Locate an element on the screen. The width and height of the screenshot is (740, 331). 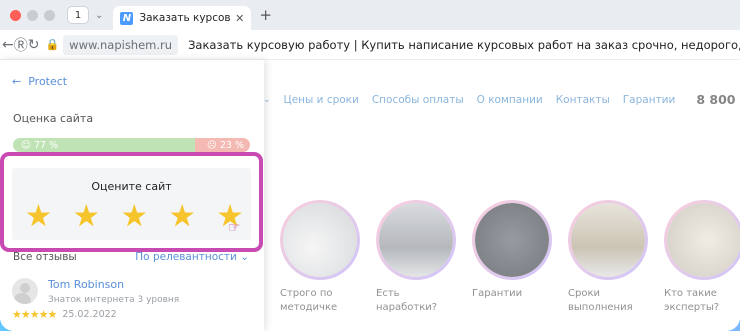
rating-title: Оценка сайта is located at coordinates (53, 118).